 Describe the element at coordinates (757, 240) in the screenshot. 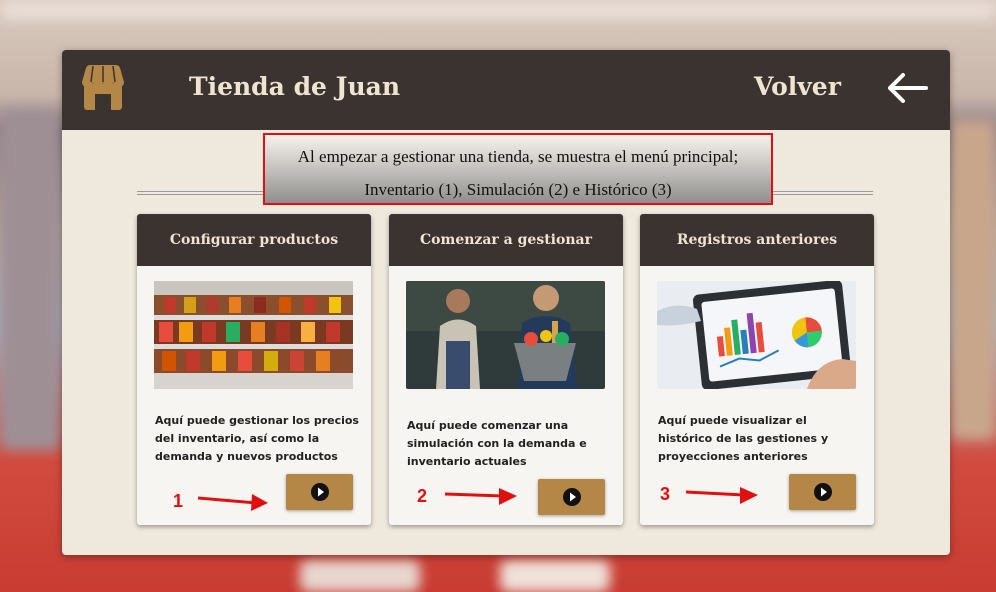

I see `card-title: Registros anteriores` at that location.